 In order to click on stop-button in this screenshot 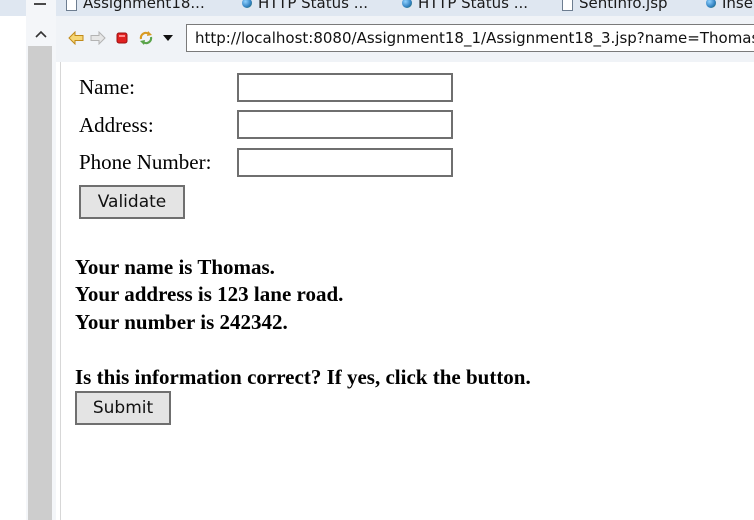, I will do `click(122, 38)`.